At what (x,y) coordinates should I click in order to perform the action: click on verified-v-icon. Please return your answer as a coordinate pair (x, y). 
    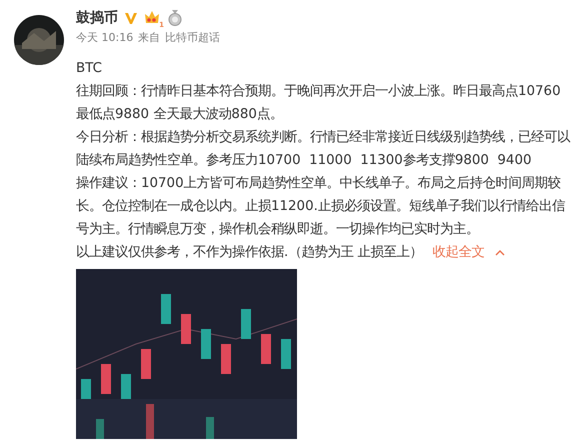
    Looking at the image, I should click on (131, 18).